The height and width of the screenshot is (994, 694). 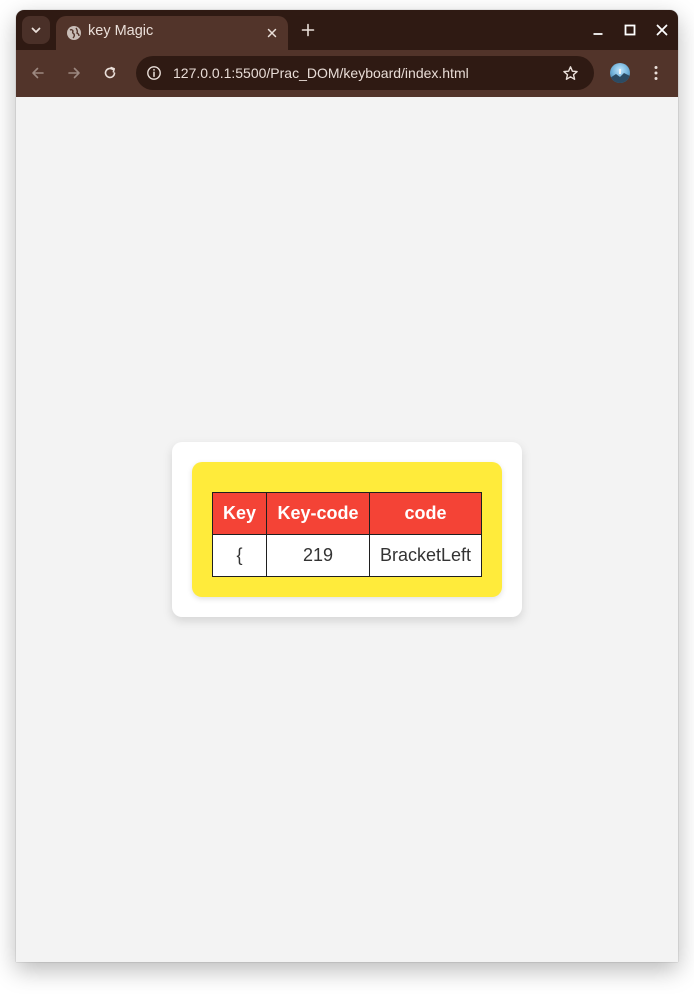 I want to click on maximize-icon, so click(x=630, y=30).